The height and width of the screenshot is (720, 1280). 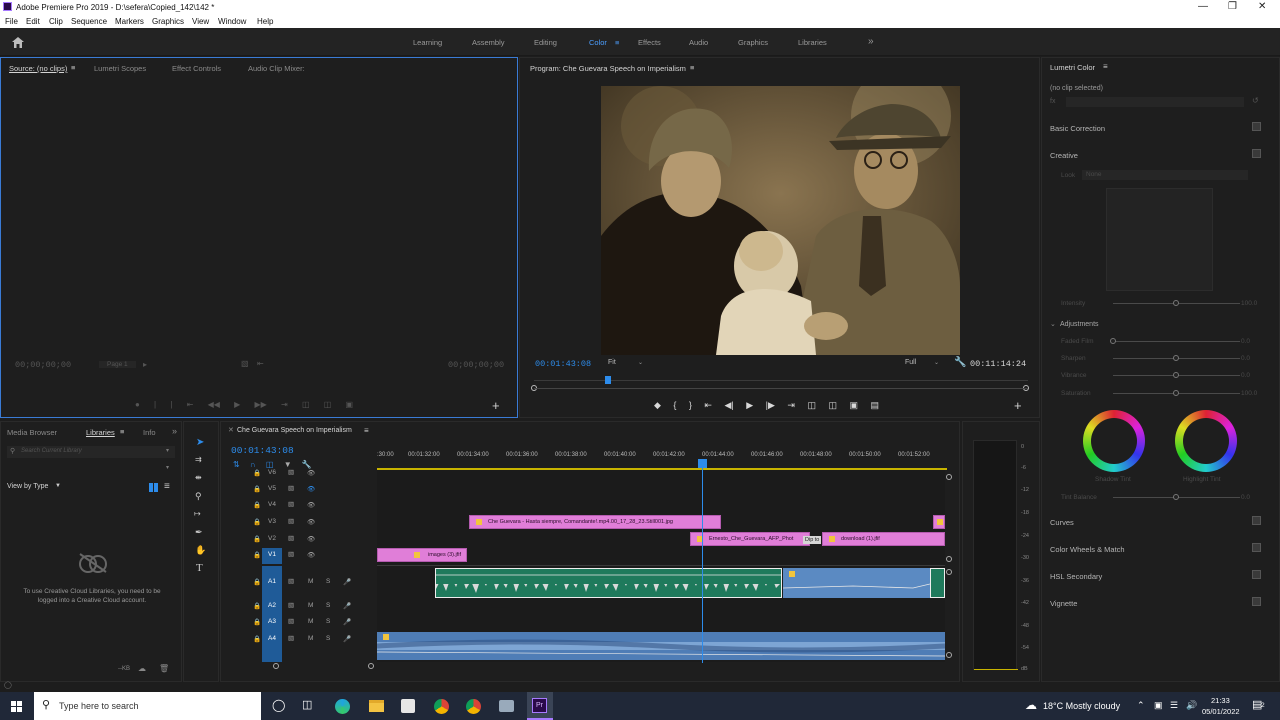 What do you see at coordinates (167, 450) in the screenshot?
I see `search-dropdown-icon: ▾` at bounding box center [167, 450].